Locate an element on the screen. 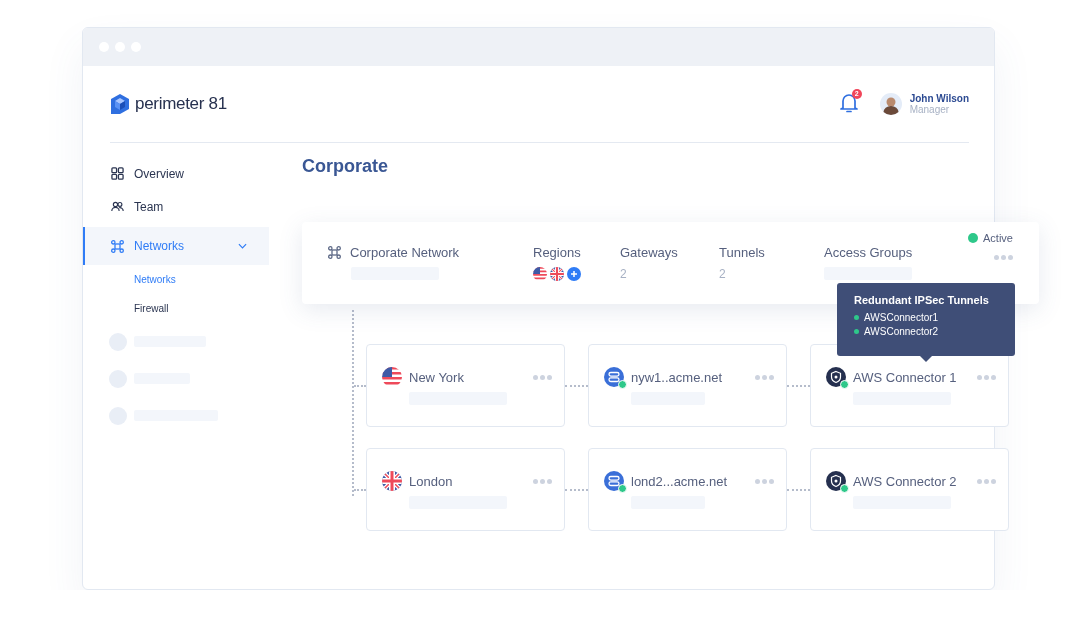 Image resolution: width=1080 pixels, height=630 pixels. node-card: nyw1..acme.net is located at coordinates (687, 385).